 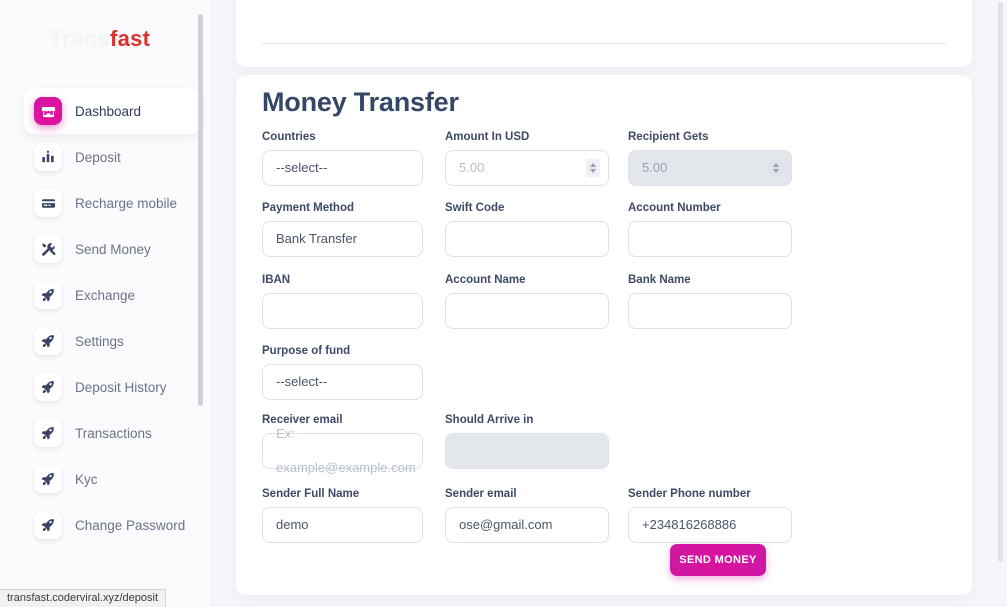 I want to click on sidebar-item-label: Change Password, so click(x=130, y=525).